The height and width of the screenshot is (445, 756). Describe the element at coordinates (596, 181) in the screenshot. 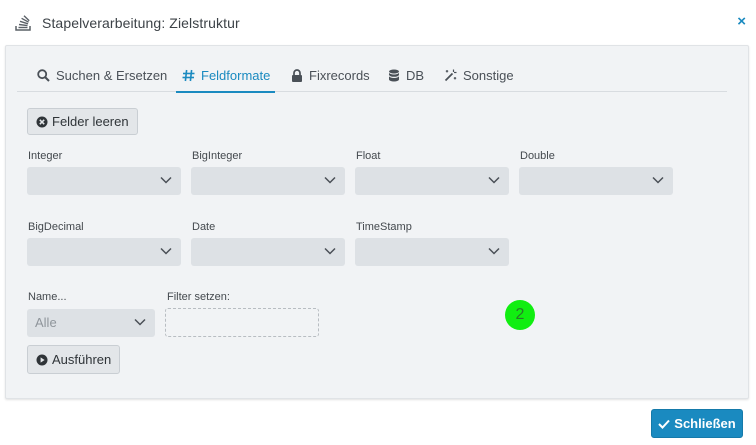

I see `double-select` at that location.